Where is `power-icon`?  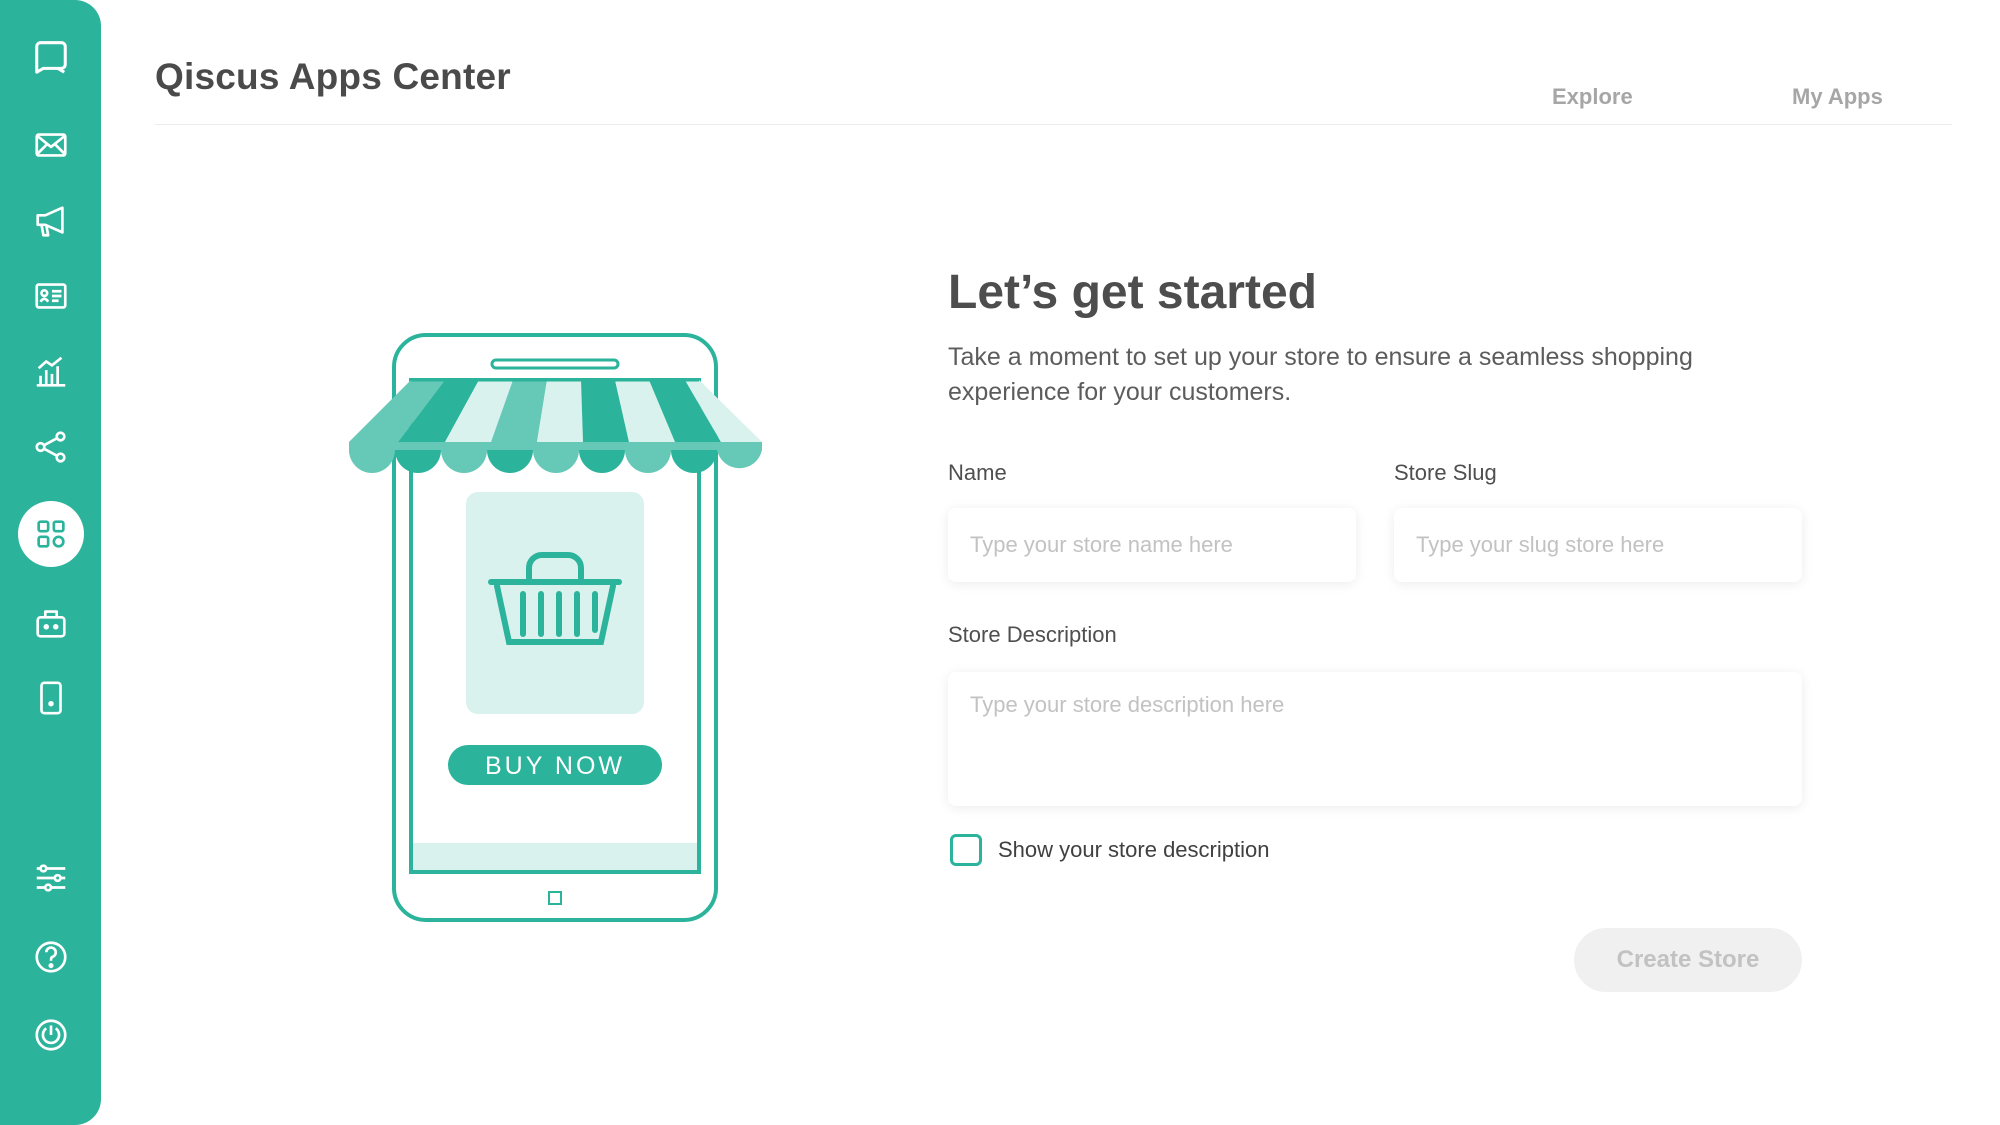
power-icon is located at coordinates (51, 1035).